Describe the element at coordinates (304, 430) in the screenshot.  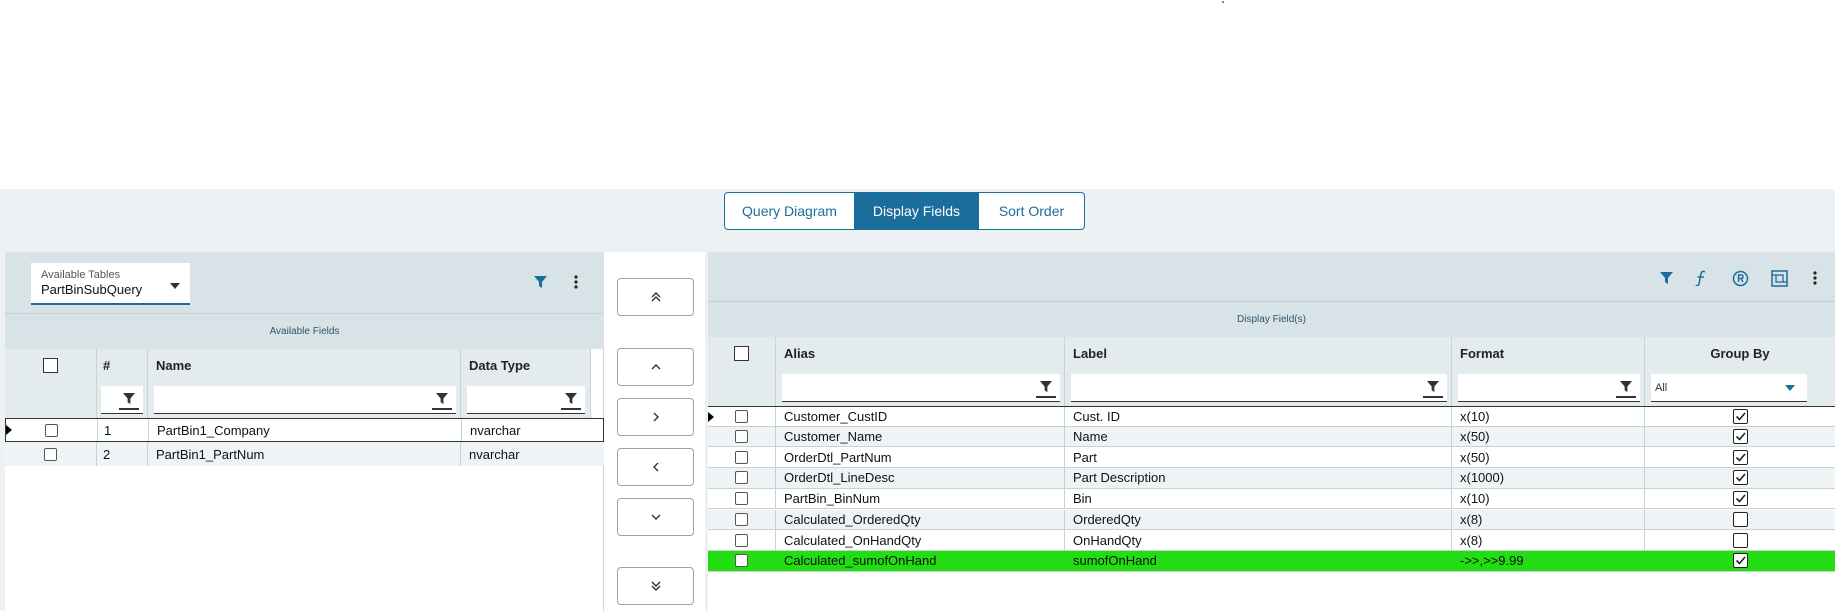
I see `table-row: 1 PartBin1_Company nvarchar` at that location.